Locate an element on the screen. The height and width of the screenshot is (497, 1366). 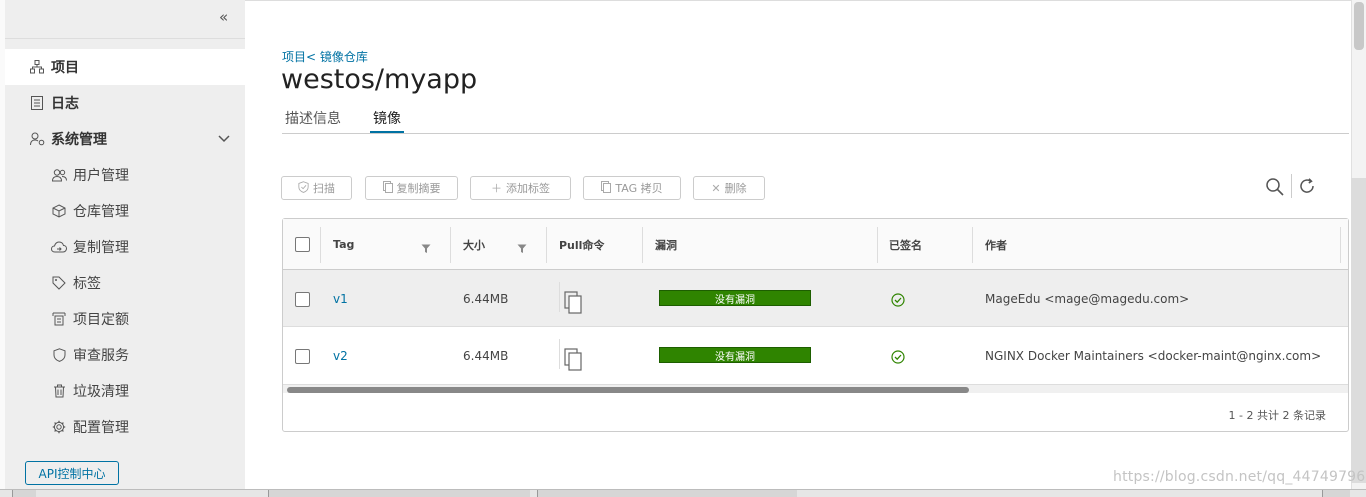
toolbar-divider is located at coordinates (1291, 186).